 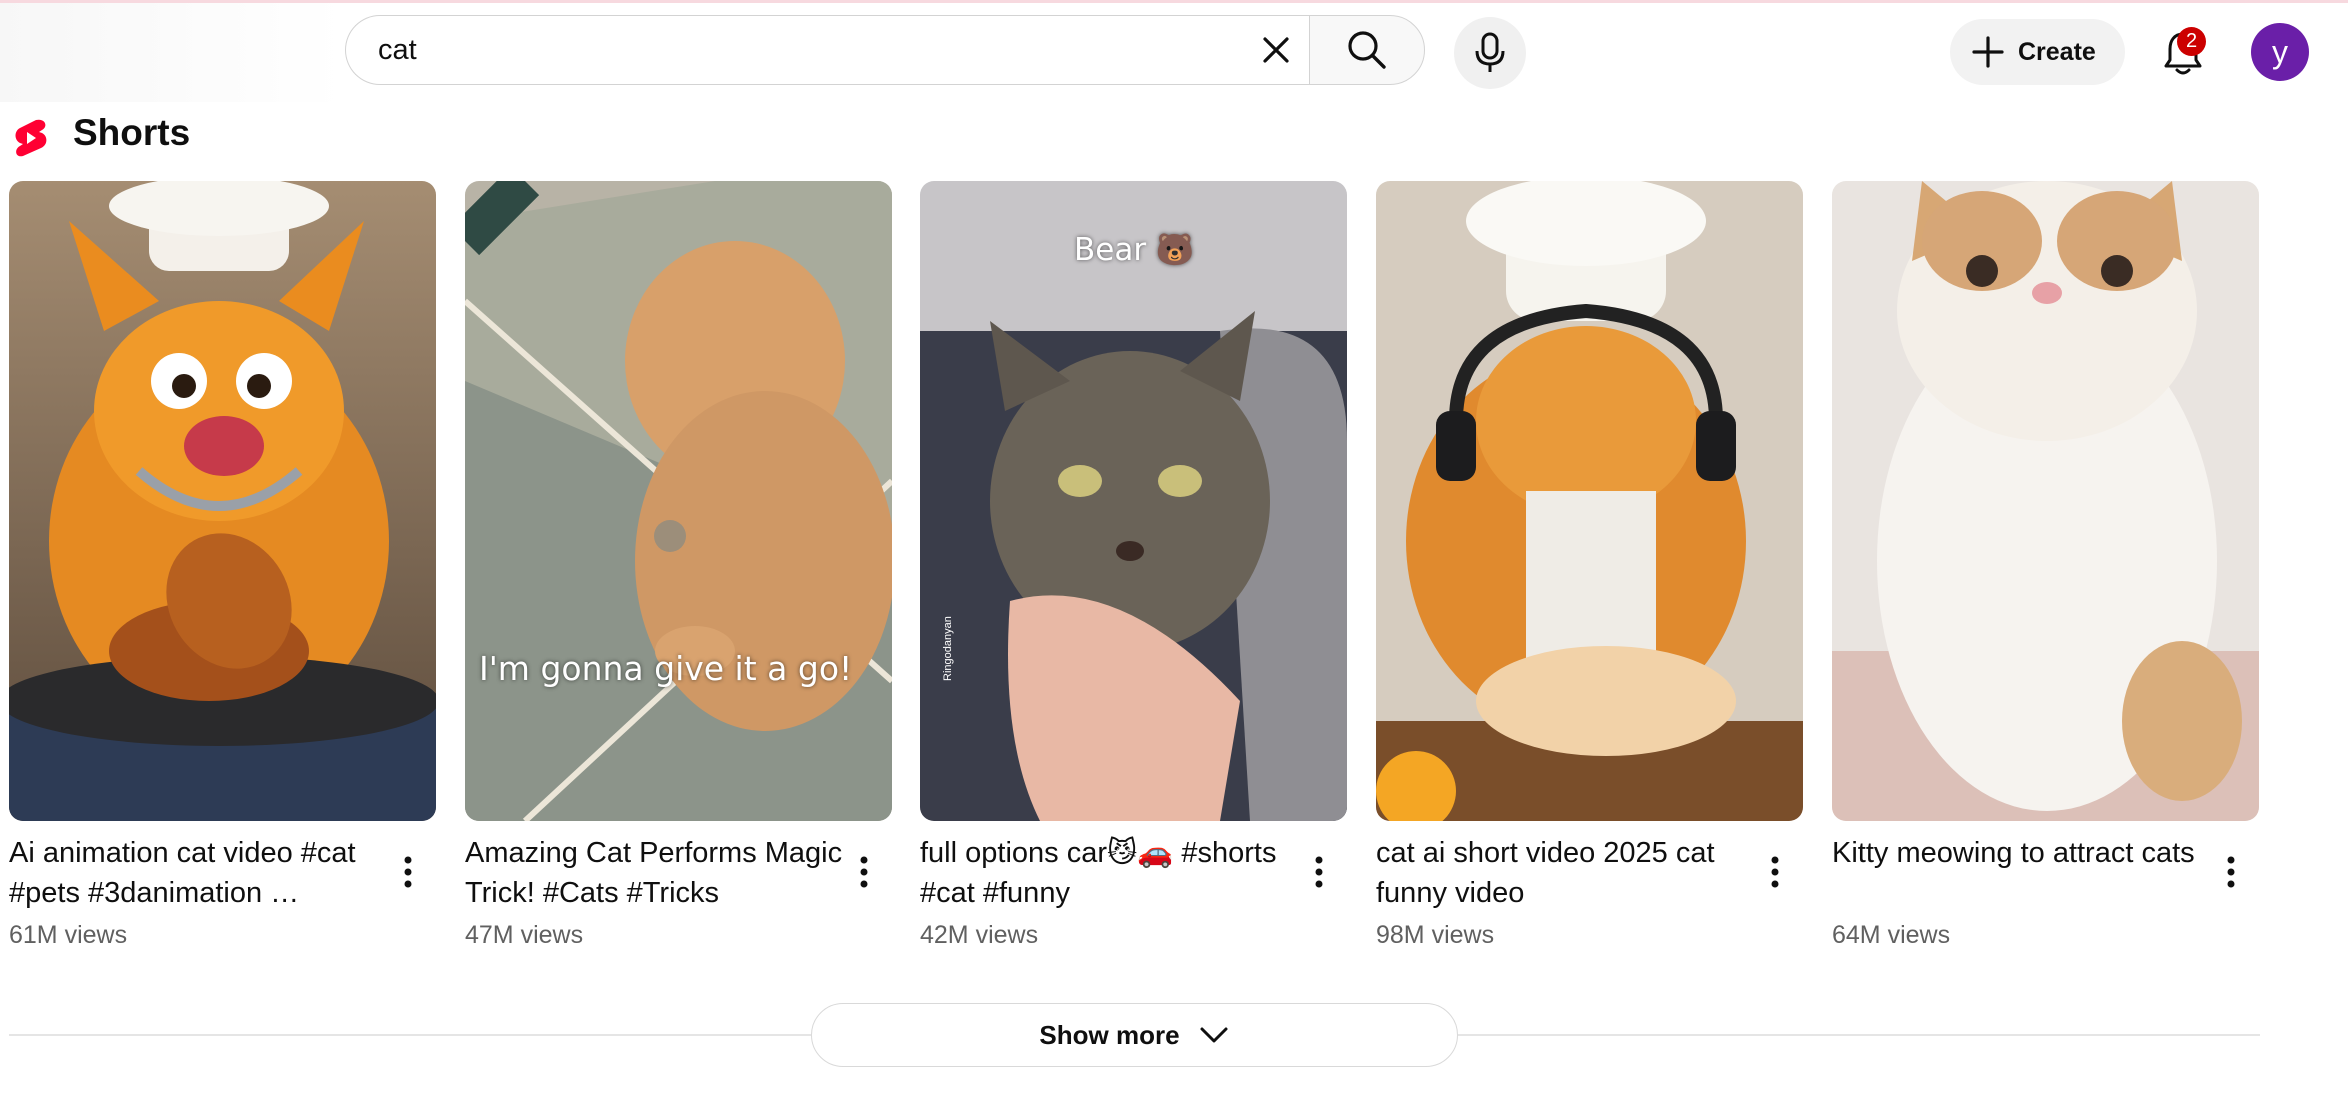 I want to click on show-more-button: Show more, so click(x=1134, y=1035).